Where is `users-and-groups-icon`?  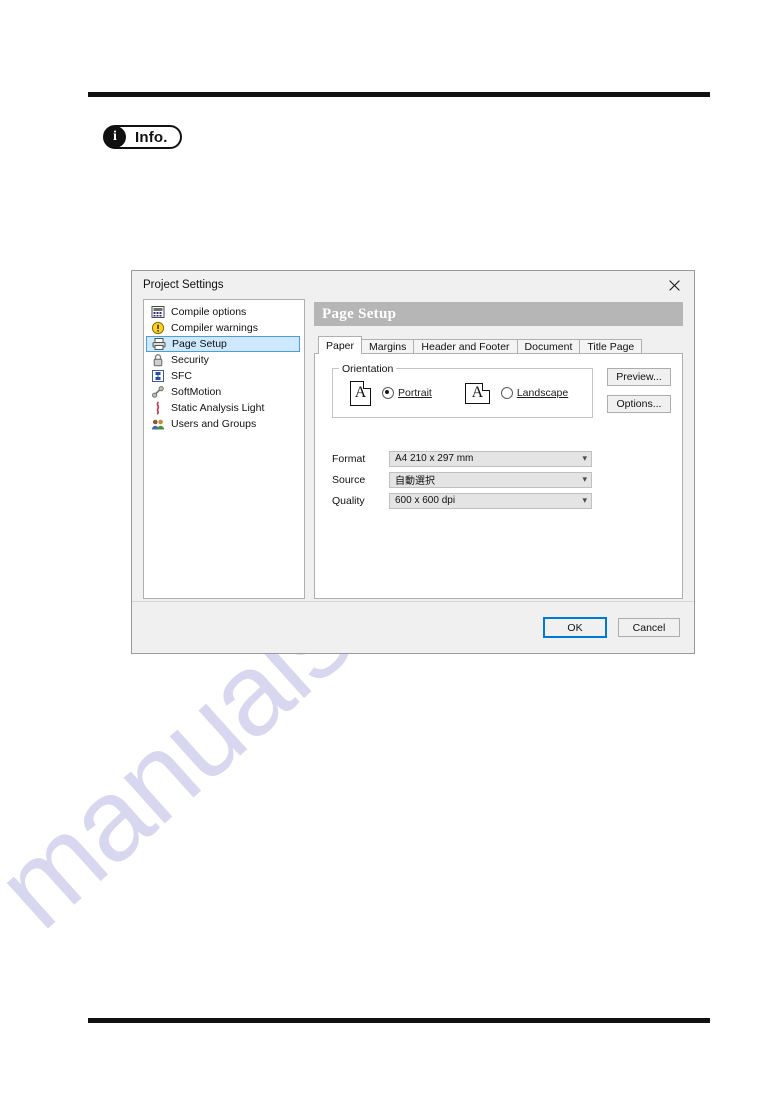 users-and-groups-icon is located at coordinates (158, 424).